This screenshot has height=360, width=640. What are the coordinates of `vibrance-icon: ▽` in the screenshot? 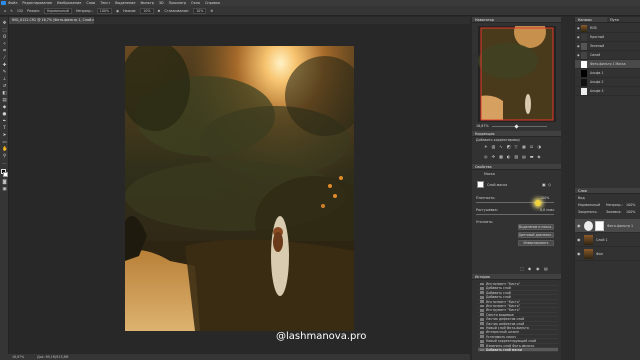 It's located at (518, 148).